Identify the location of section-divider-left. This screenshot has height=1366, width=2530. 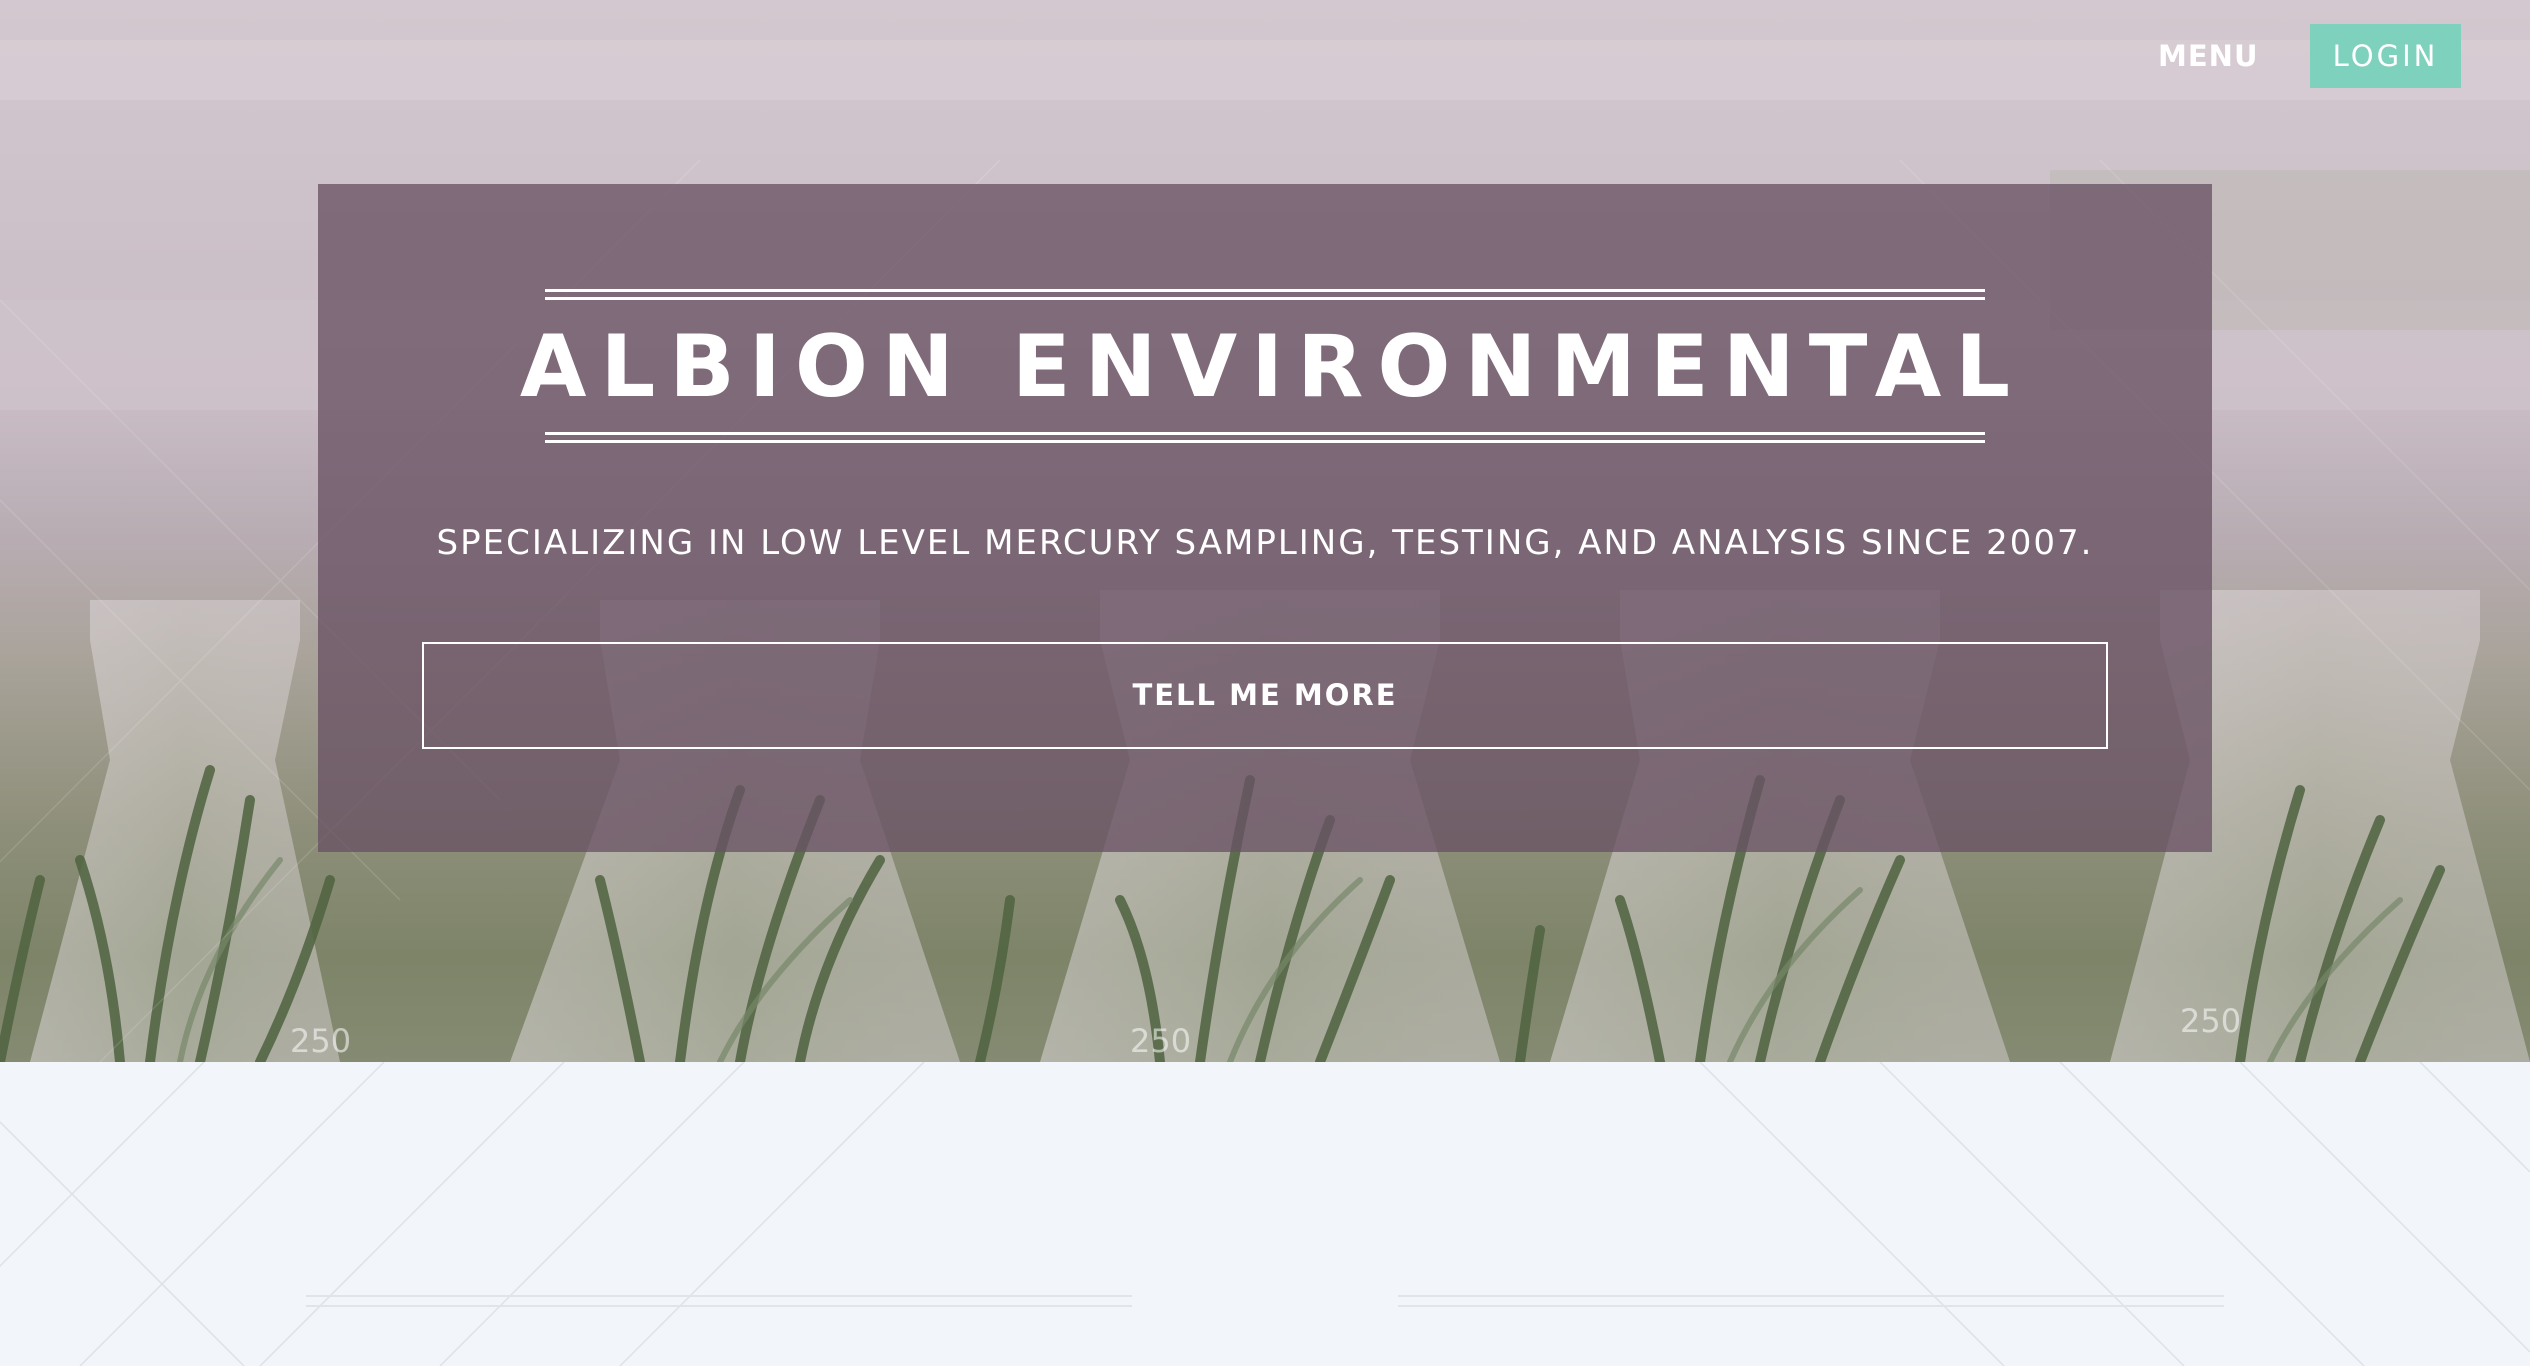
(719, 1301).